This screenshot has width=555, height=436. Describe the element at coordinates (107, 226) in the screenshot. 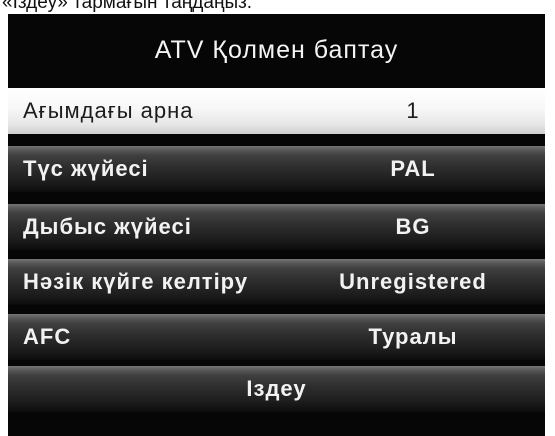

I see `menu-item-label: Дыбыс жүйесі` at that location.